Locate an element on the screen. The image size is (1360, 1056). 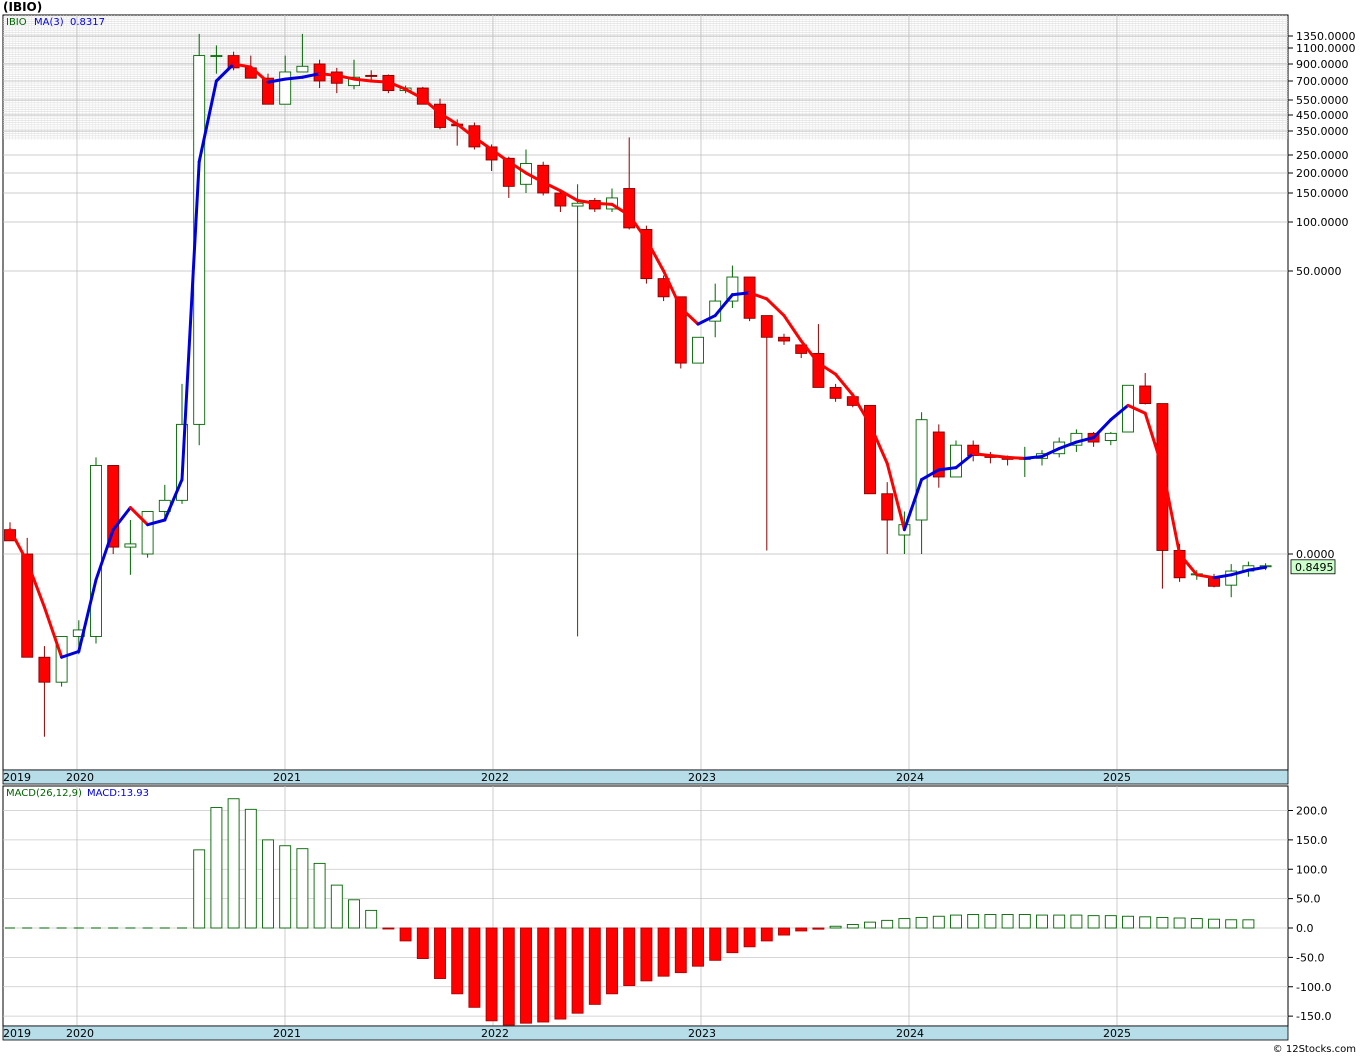
macd-x-label: 2024 is located at coordinates (910, 1033).